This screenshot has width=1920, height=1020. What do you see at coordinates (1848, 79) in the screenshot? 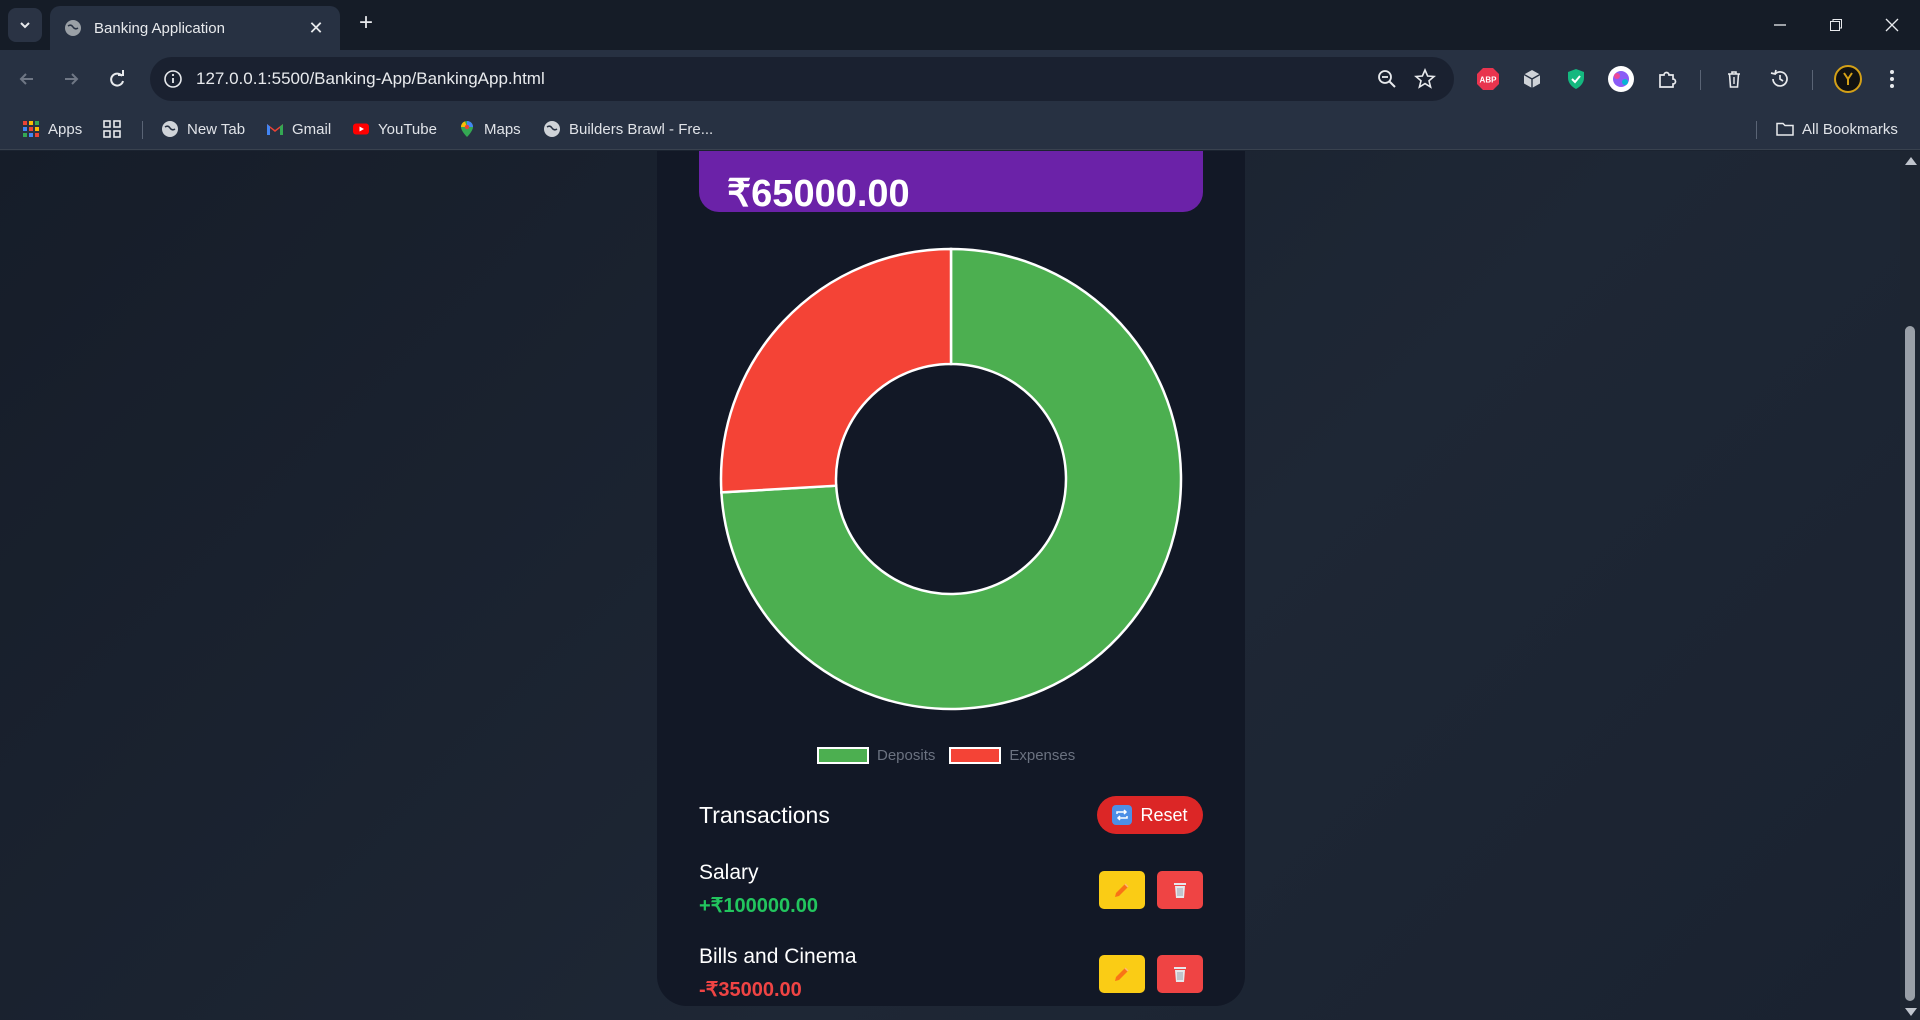
I see `profile-avatar` at bounding box center [1848, 79].